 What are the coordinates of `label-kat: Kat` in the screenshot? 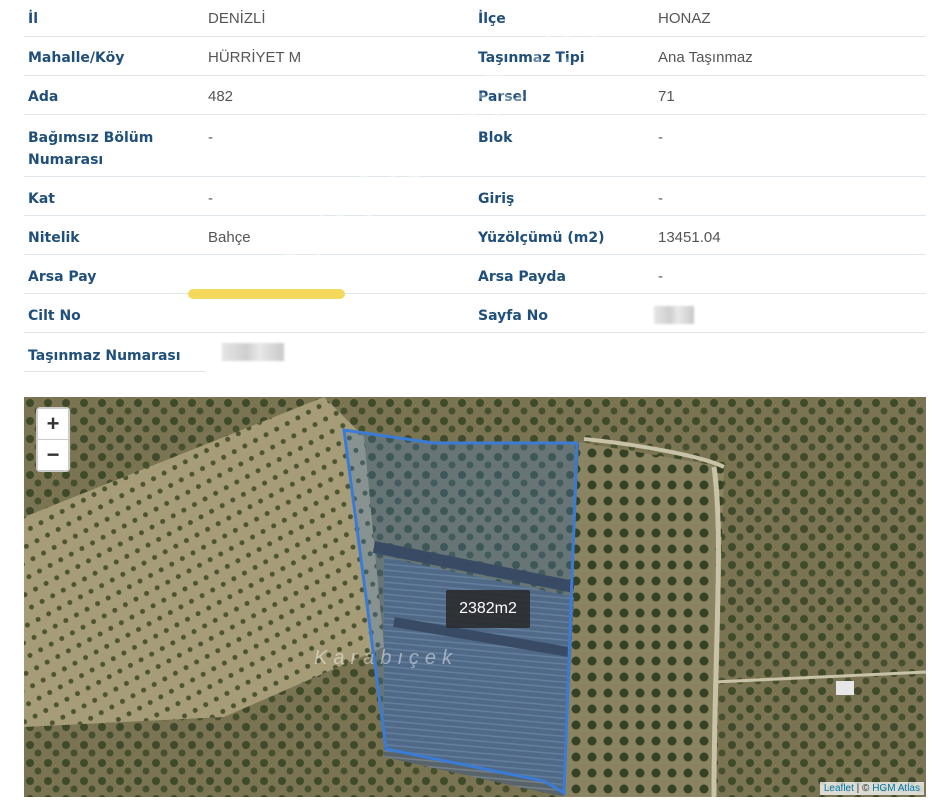 It's located at (41, 199).